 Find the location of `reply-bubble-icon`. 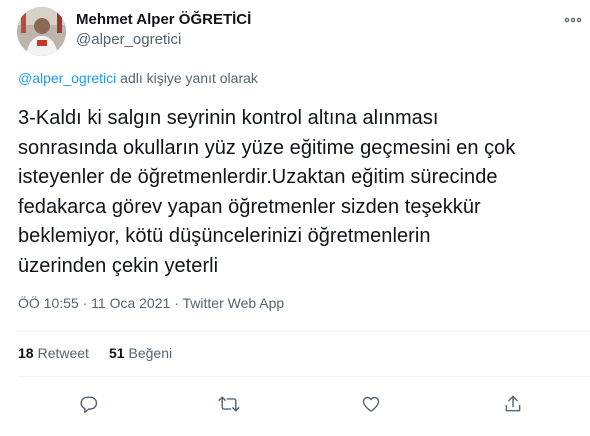

reply-bubble-icon is located at coordinates (89, 405).